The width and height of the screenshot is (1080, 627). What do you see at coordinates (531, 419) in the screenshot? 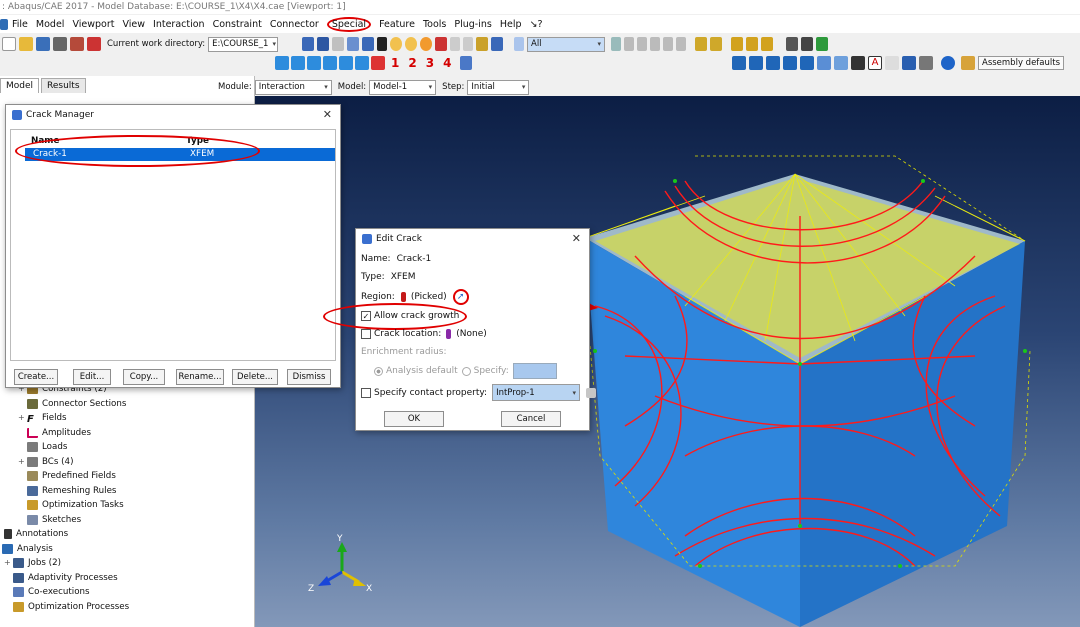
I see `cancel-button: Cancel` at bounding box center [531, 419].